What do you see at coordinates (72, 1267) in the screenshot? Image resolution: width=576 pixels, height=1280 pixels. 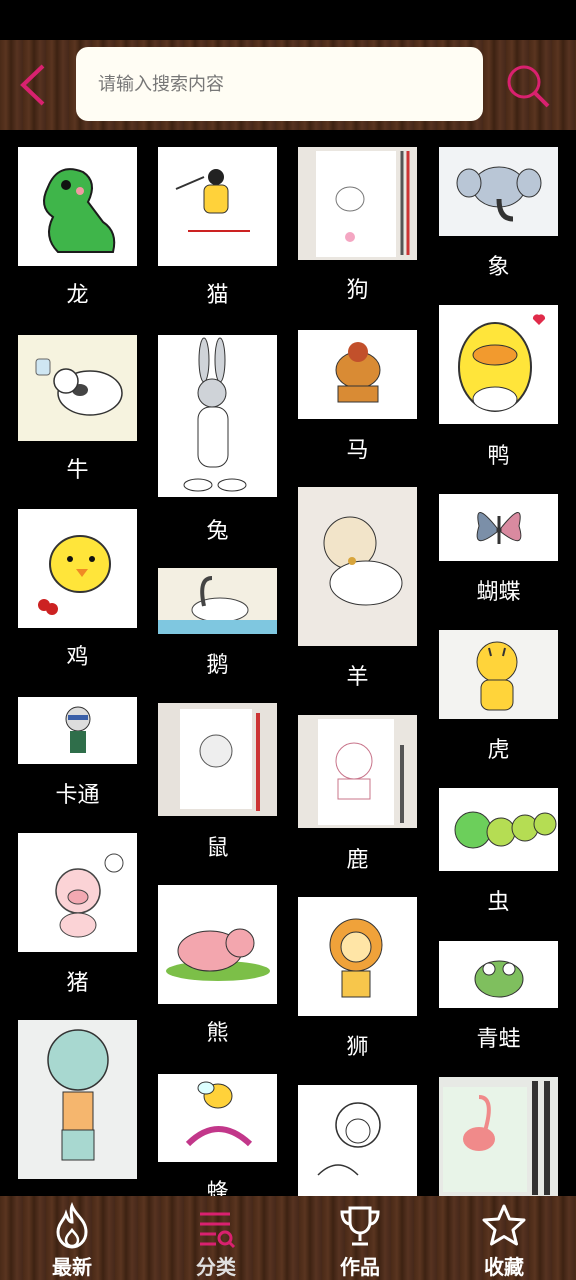 I see `tab-label: 最新` at bounding box center [72, 1267].